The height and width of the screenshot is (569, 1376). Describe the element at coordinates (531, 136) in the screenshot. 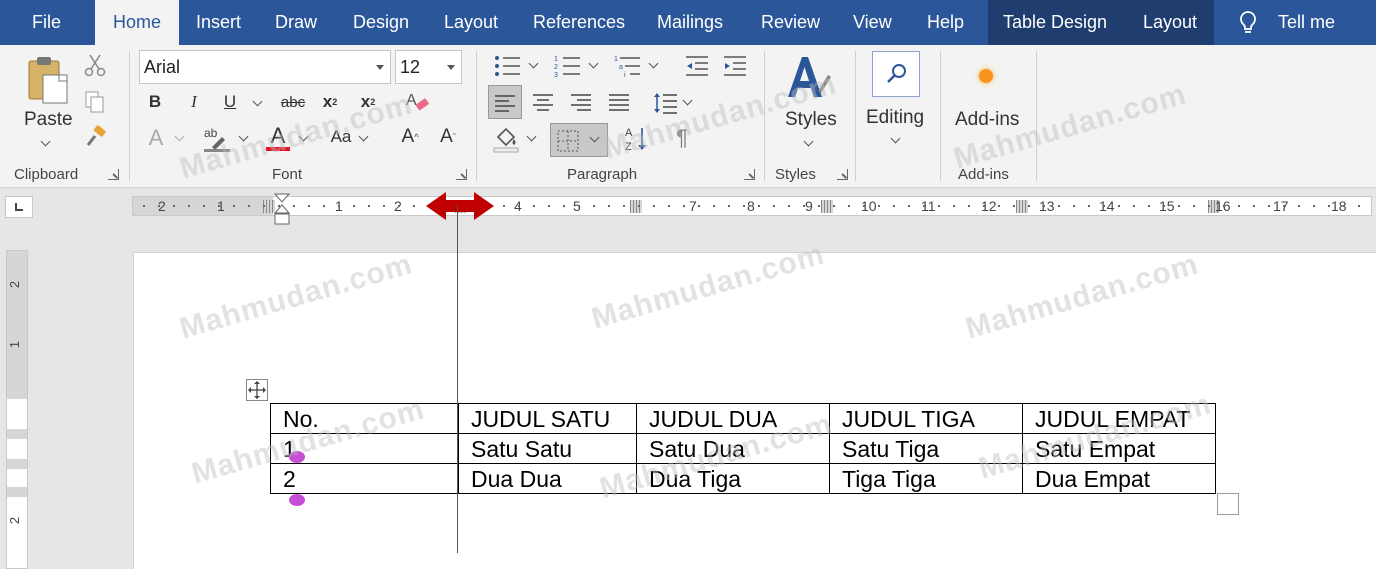

I see `shading-dropdown-icon` at that location.